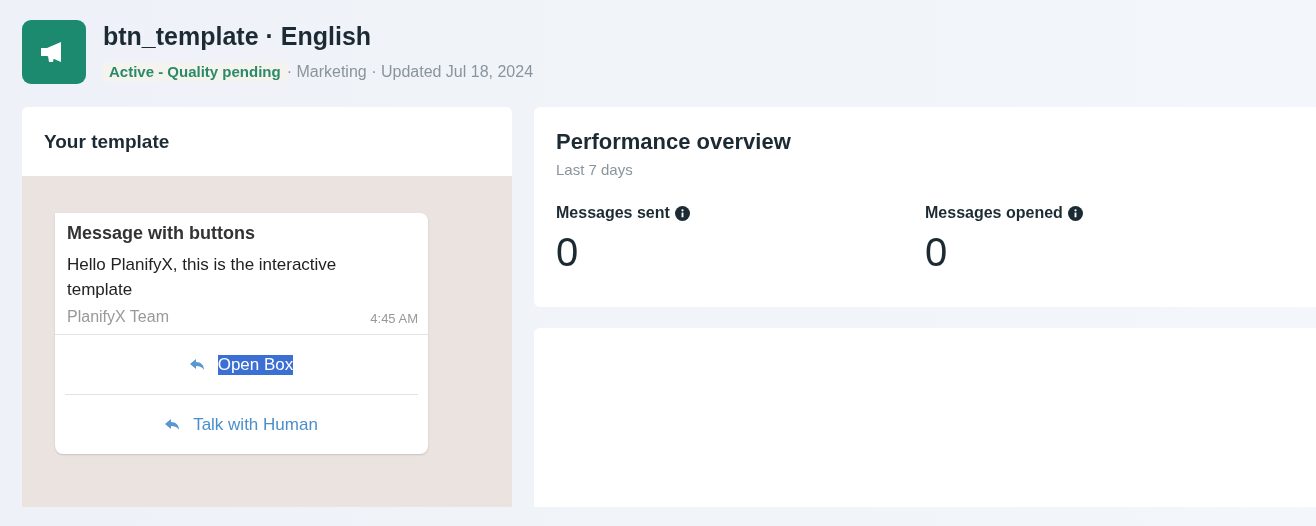  What do you see at coordinates (613, 213) in the screenshot?
I see `metric-label: Messages sent` at bounding box center [613, 213].